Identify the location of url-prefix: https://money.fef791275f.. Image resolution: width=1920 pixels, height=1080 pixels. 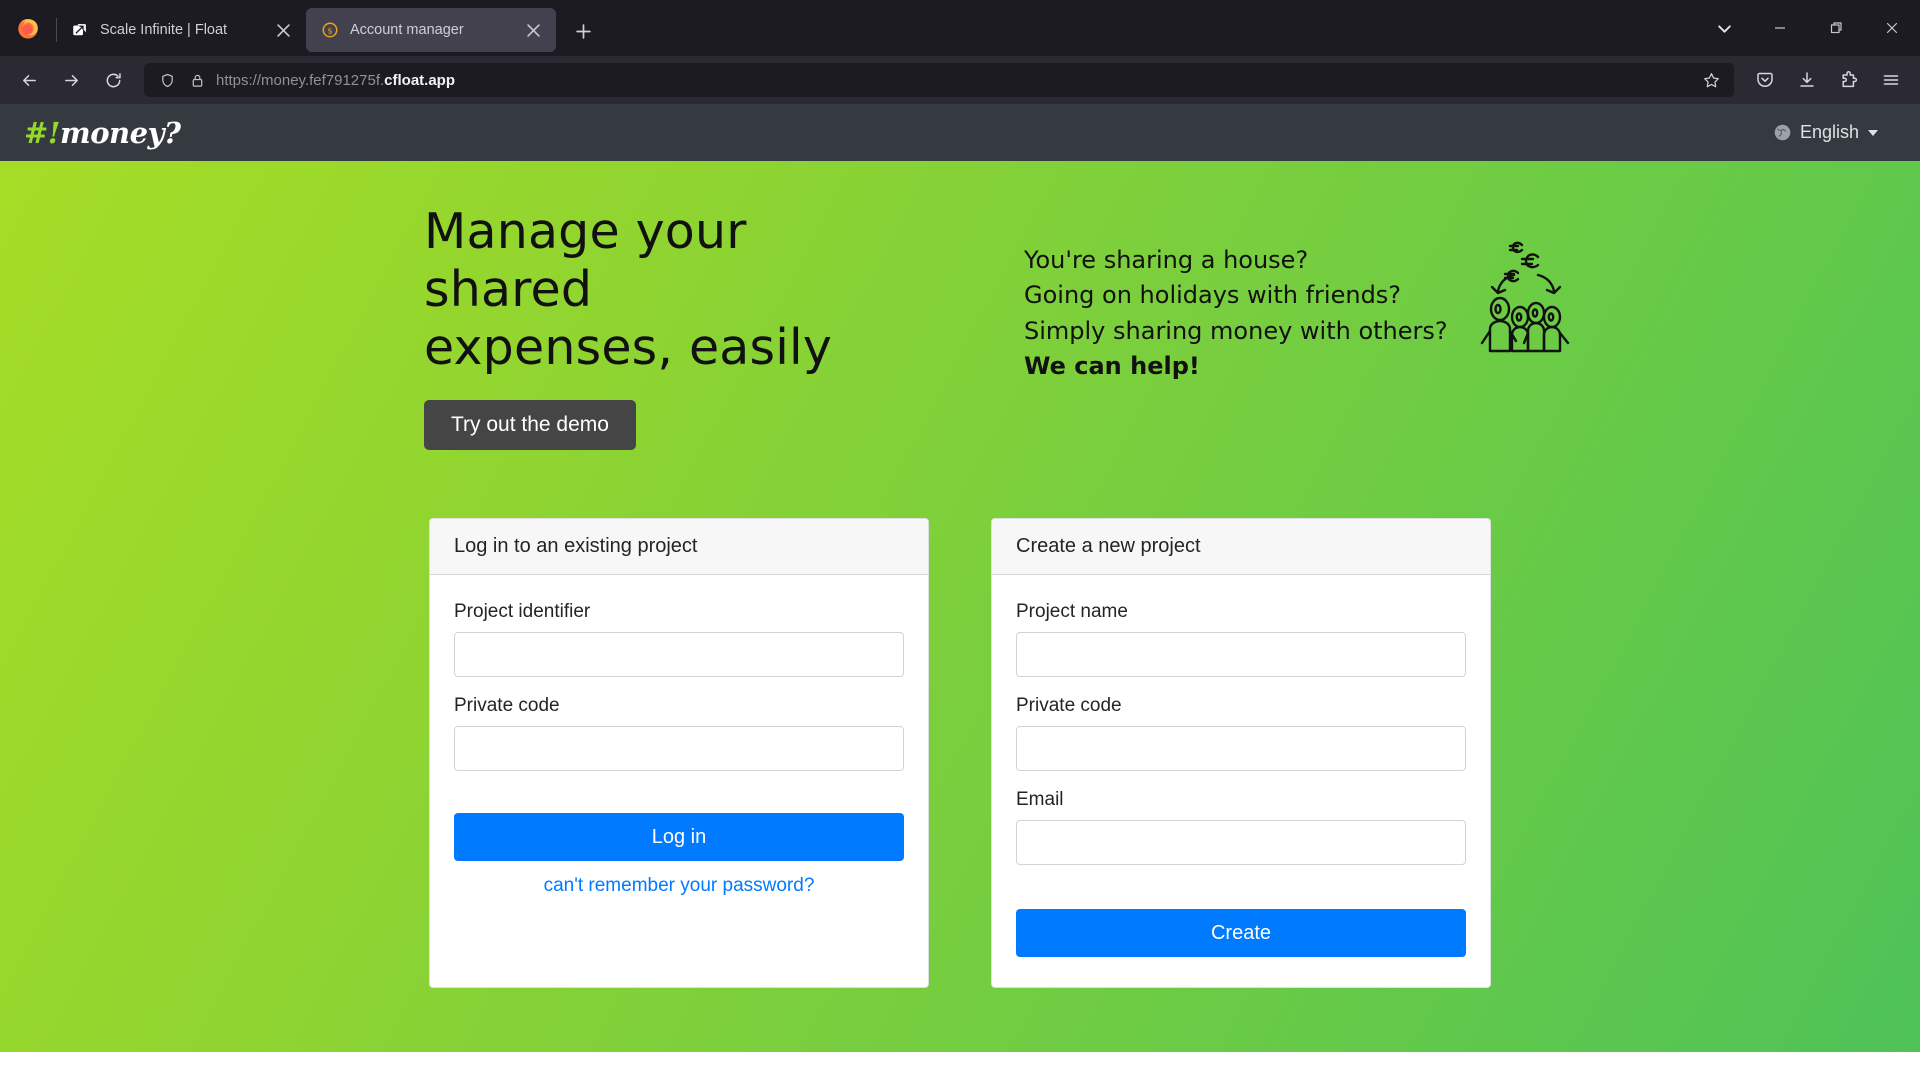
(300, 80).